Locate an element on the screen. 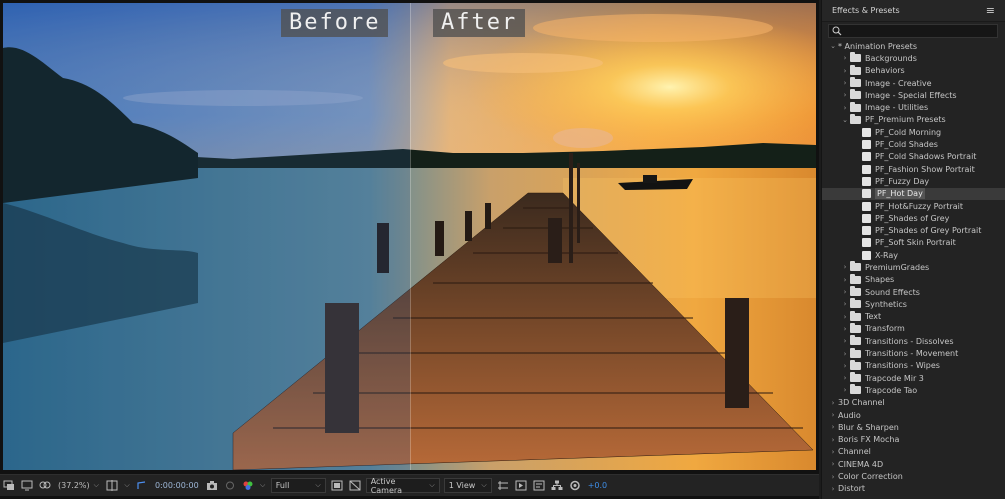 The width and height of the screenshot is (1005, 499). zoom-level-dropdown: (37.2%) ⌵ is located at coordinates (78, 486).